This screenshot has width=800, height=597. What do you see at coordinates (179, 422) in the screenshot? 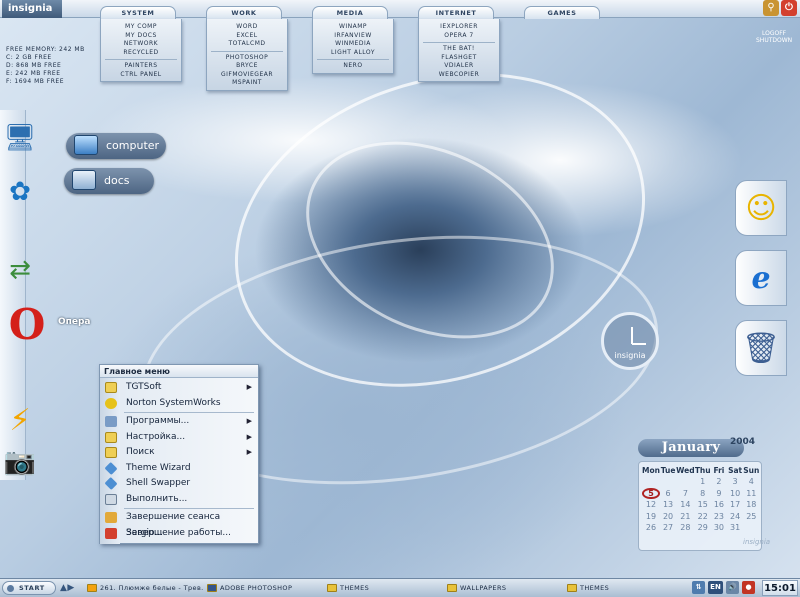
I see `menu-item-programs: Программы... ▶` at bounding box center [179, 422].